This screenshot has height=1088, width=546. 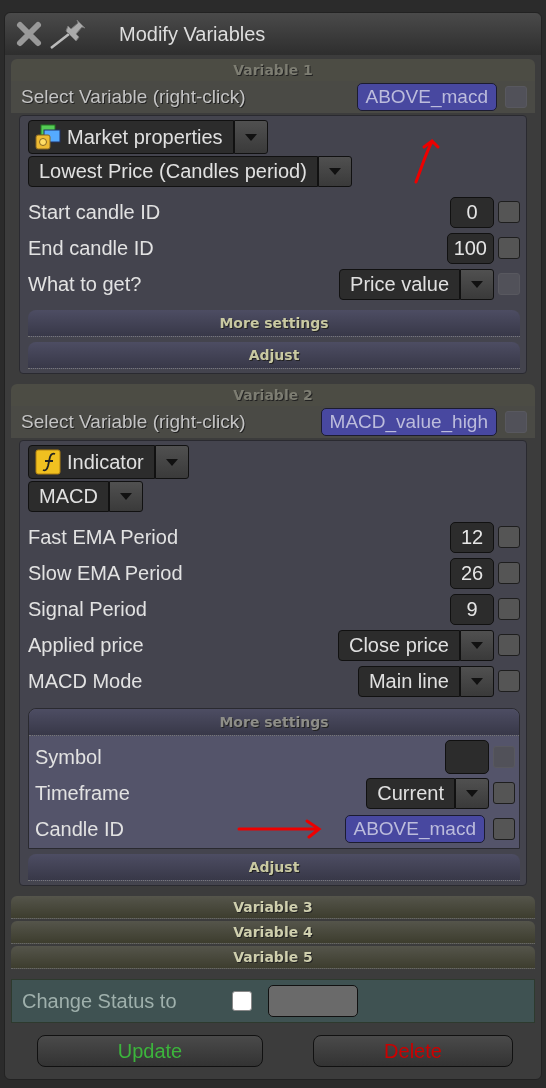 What do you see at coordinates (273, 907) in the screenshot?
I see `section-header: Variable 3` at bounding box center [273, 907].